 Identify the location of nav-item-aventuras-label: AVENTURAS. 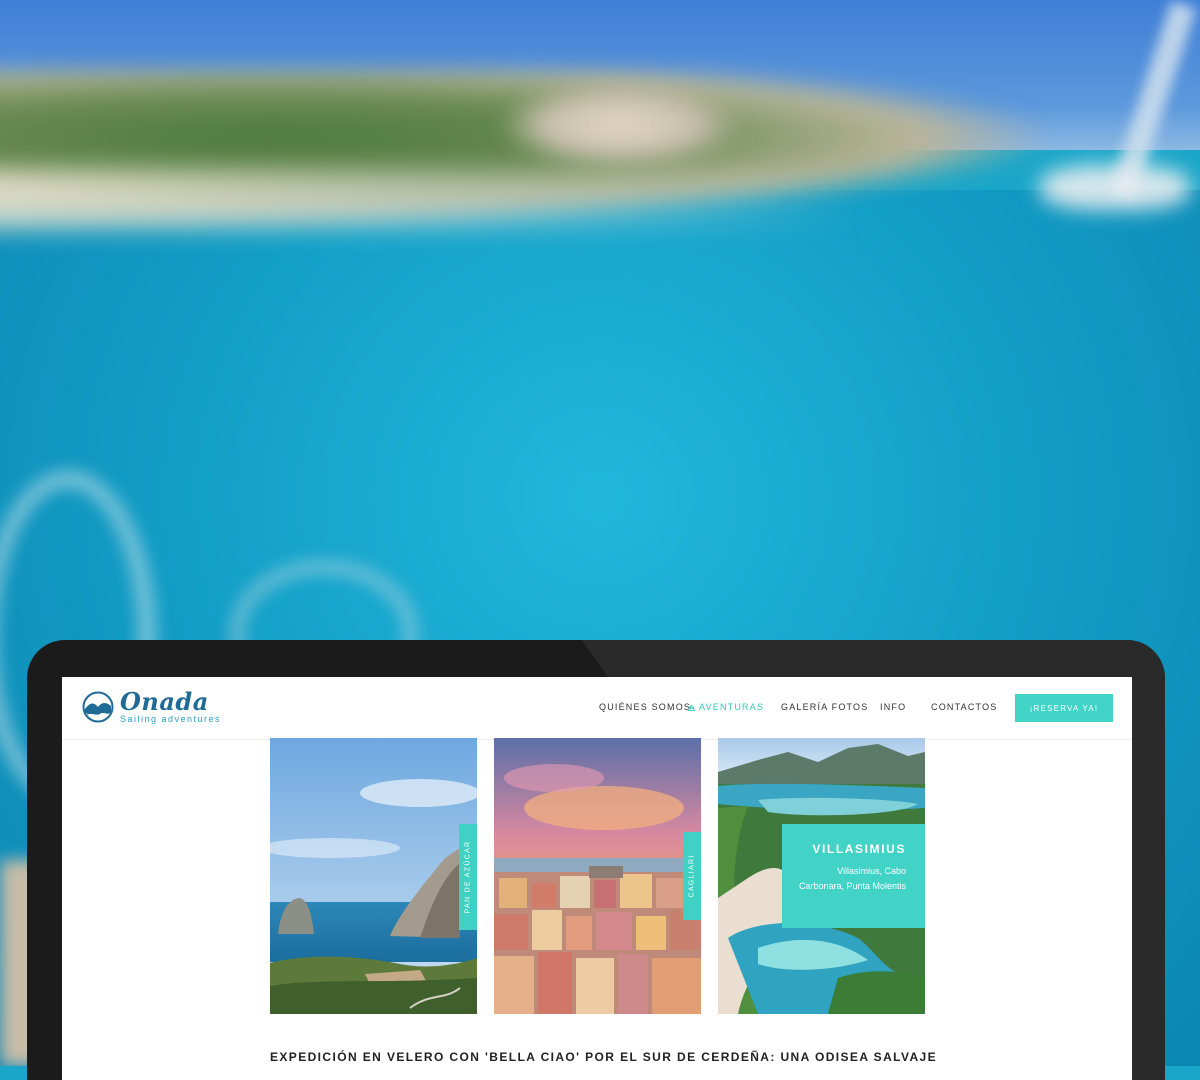
(732, 707).